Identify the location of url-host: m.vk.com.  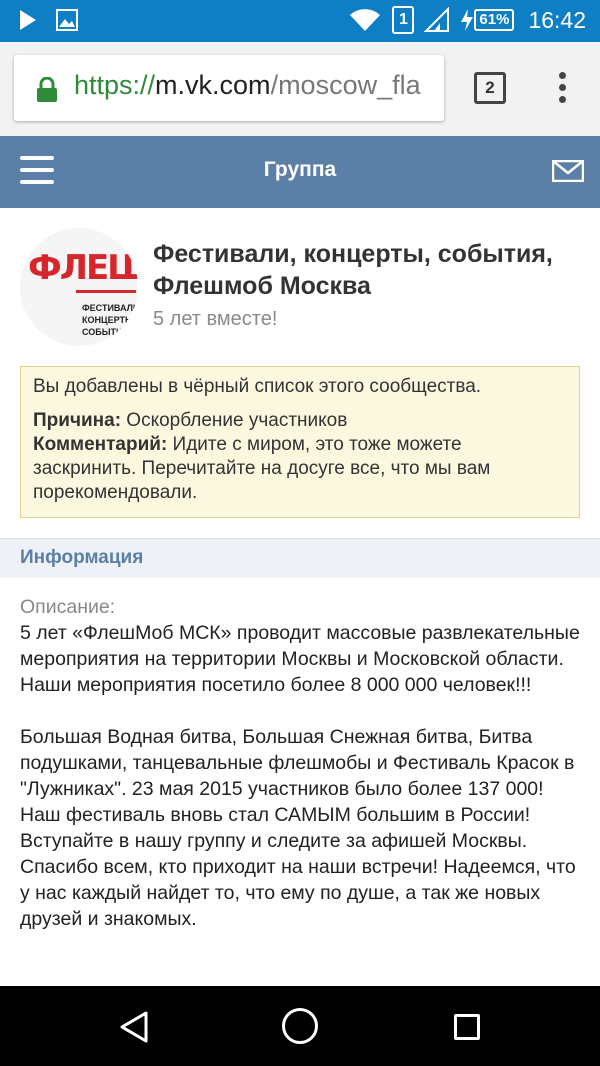
(213, 85).